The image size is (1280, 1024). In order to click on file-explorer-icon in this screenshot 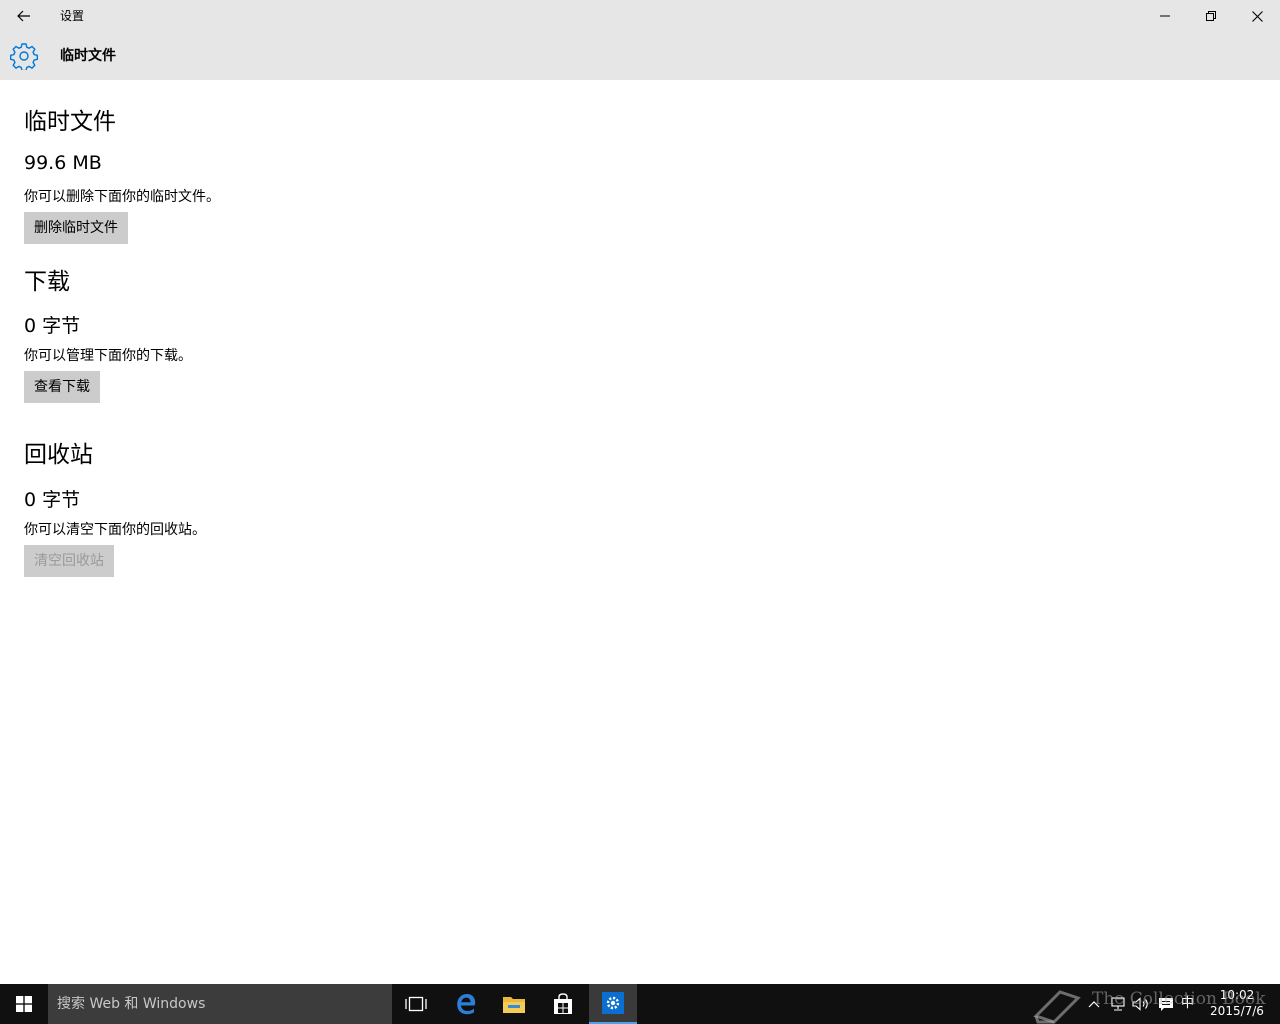, I will do `click(514, 1005)`.